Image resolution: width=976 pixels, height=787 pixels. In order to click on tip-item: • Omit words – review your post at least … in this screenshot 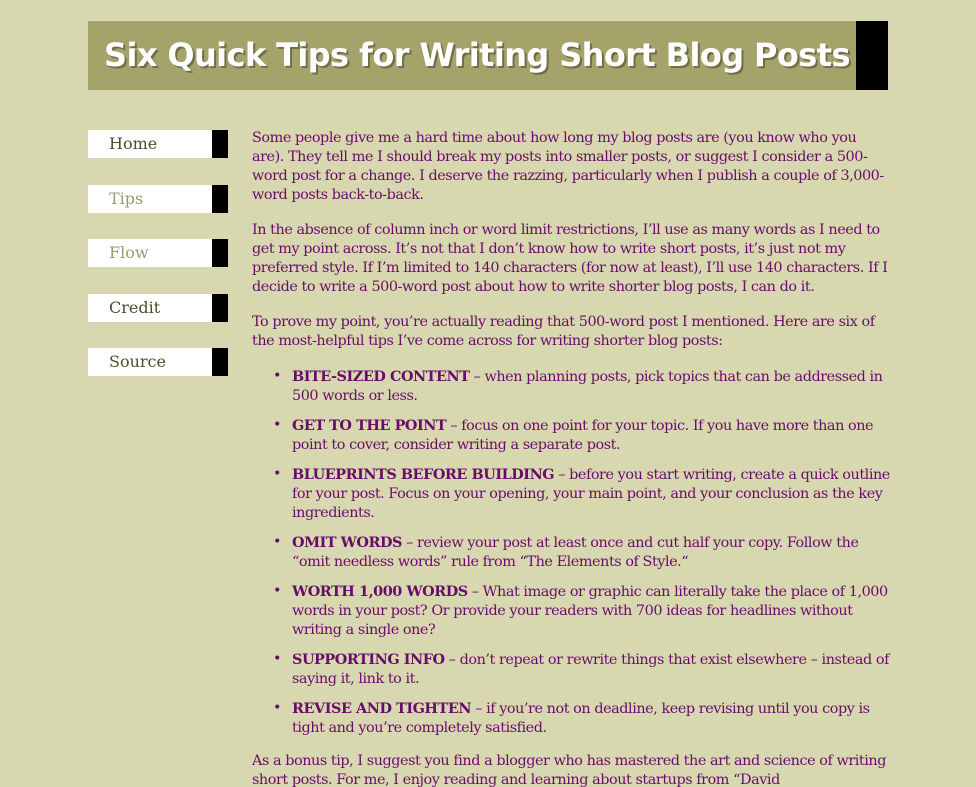, I will do `click(581, 552)`.